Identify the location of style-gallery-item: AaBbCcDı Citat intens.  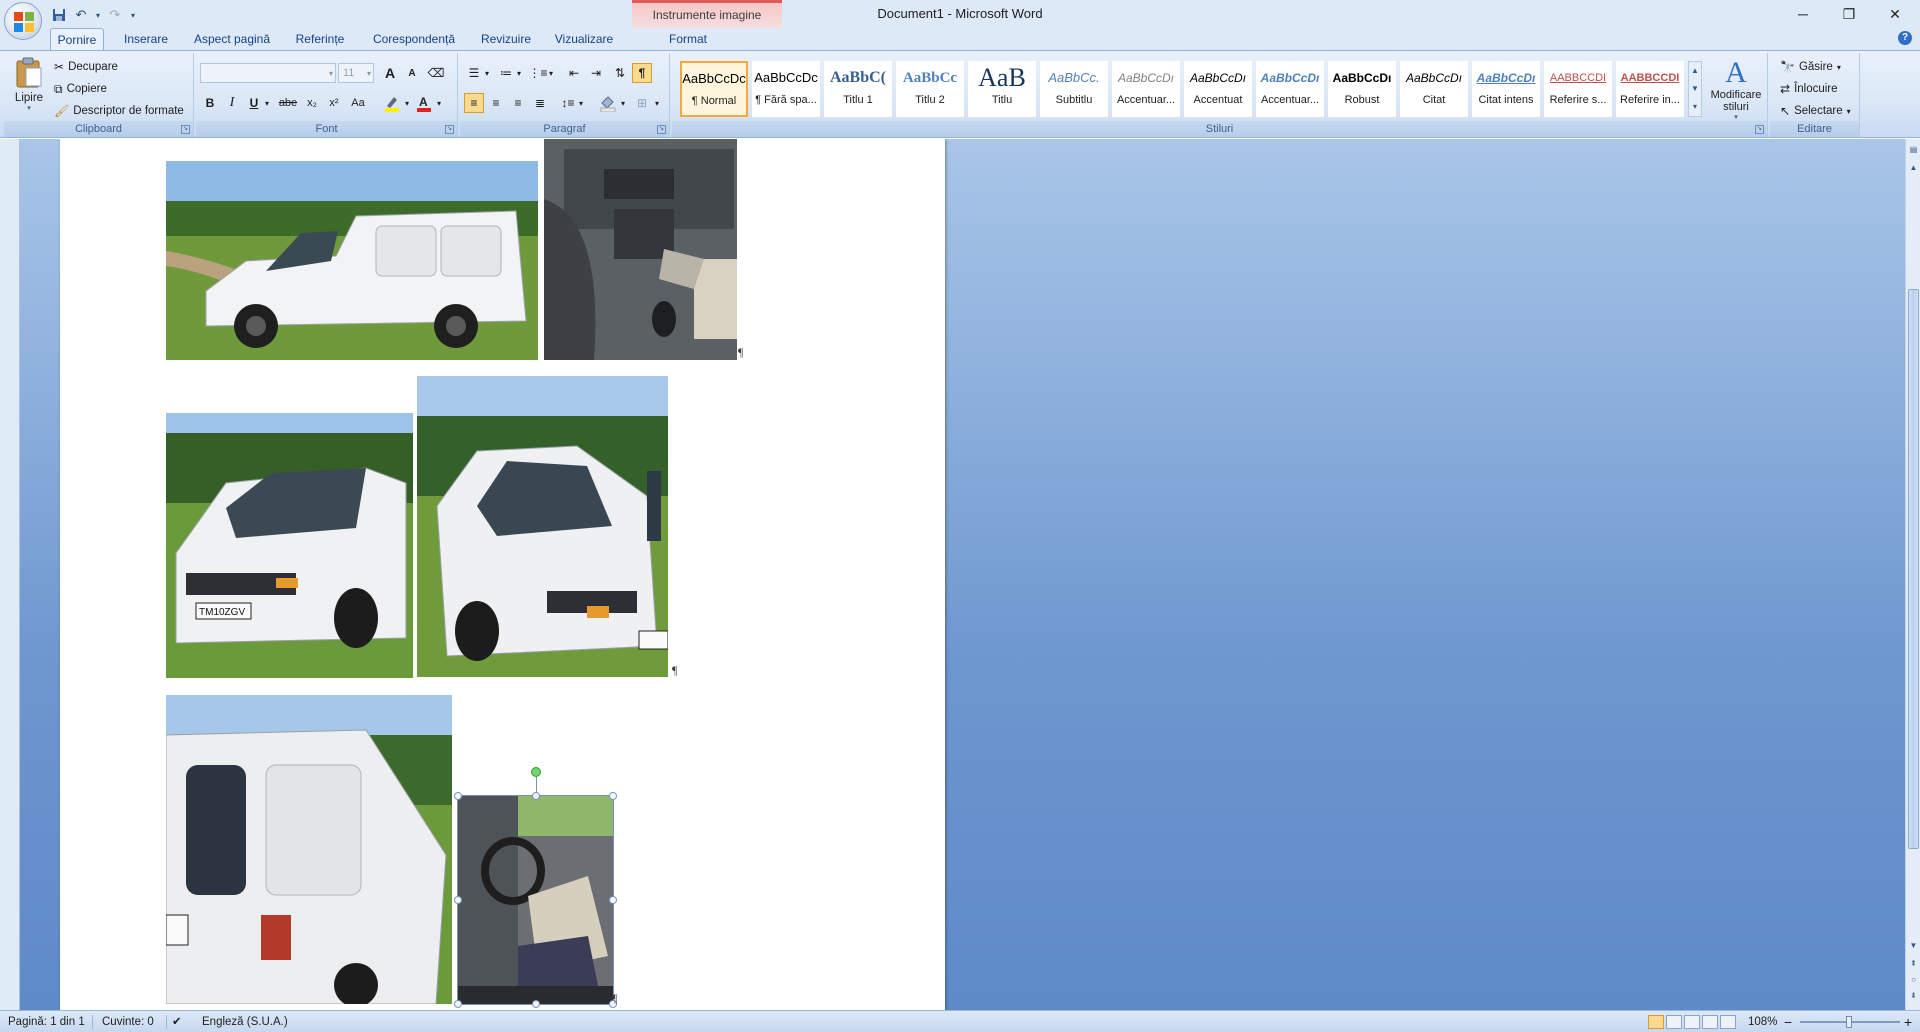
(1506, 89).